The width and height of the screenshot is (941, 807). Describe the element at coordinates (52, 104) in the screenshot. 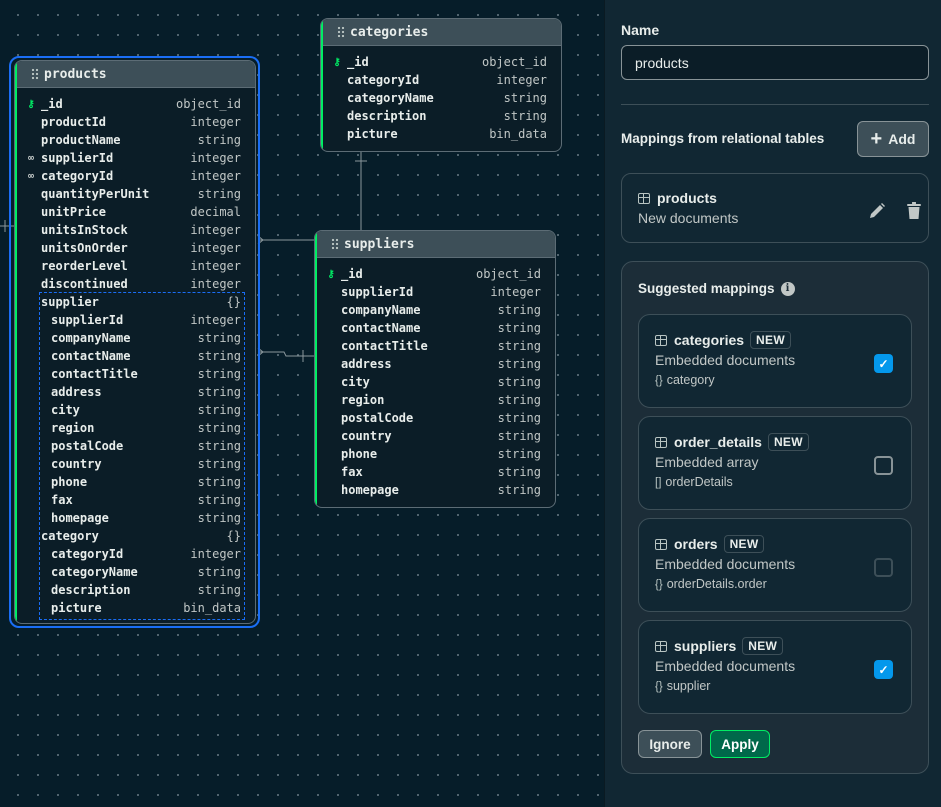

I see `field-name: _id` at that location.